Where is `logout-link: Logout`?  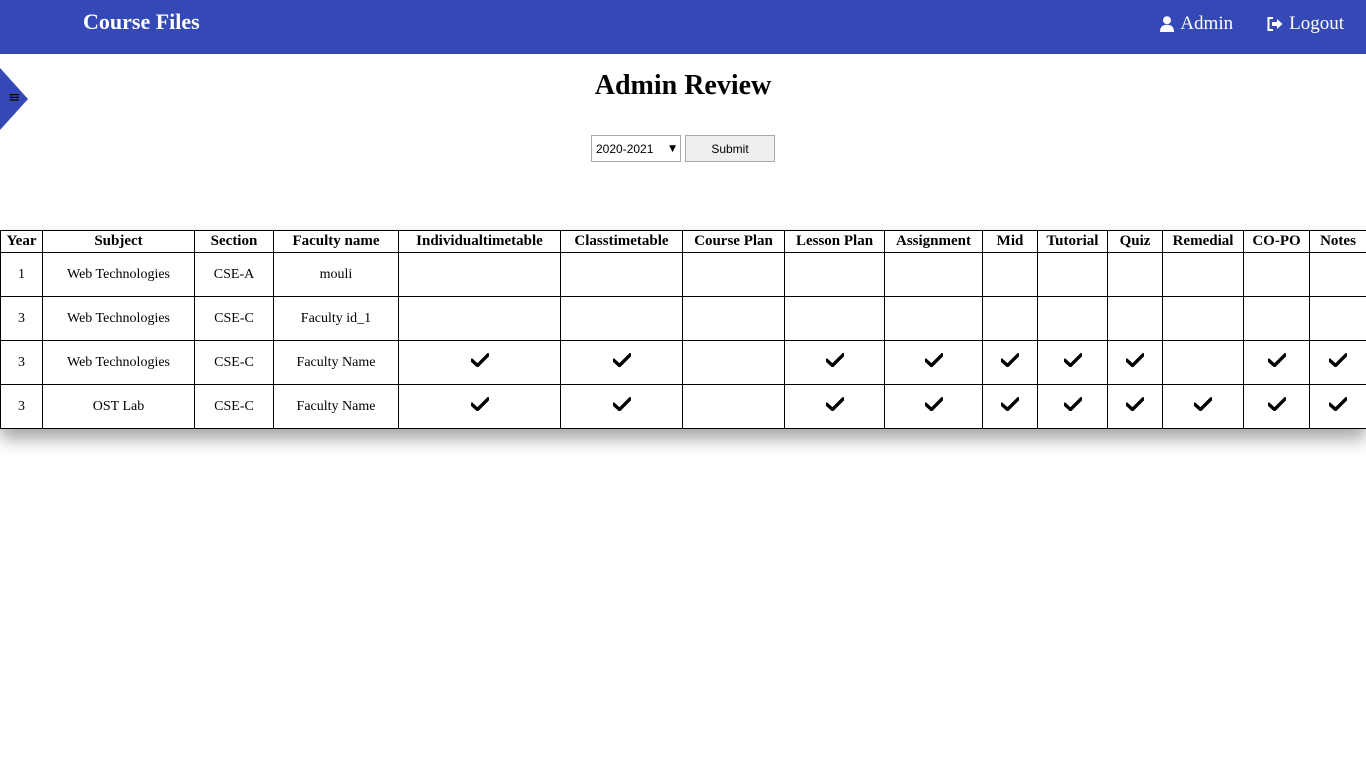 logout-link: Logout is located at coordinates (1305, 24).